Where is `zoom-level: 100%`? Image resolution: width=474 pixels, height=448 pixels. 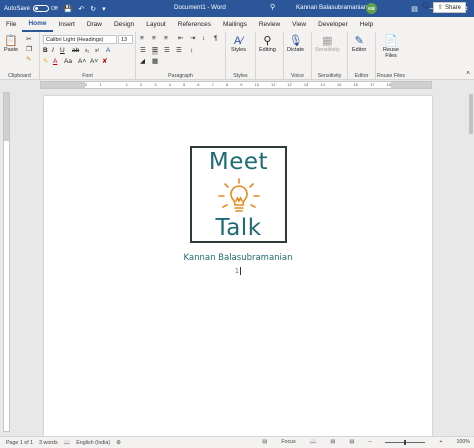
zoom-level: 100% is located at coordinates (463, 442).